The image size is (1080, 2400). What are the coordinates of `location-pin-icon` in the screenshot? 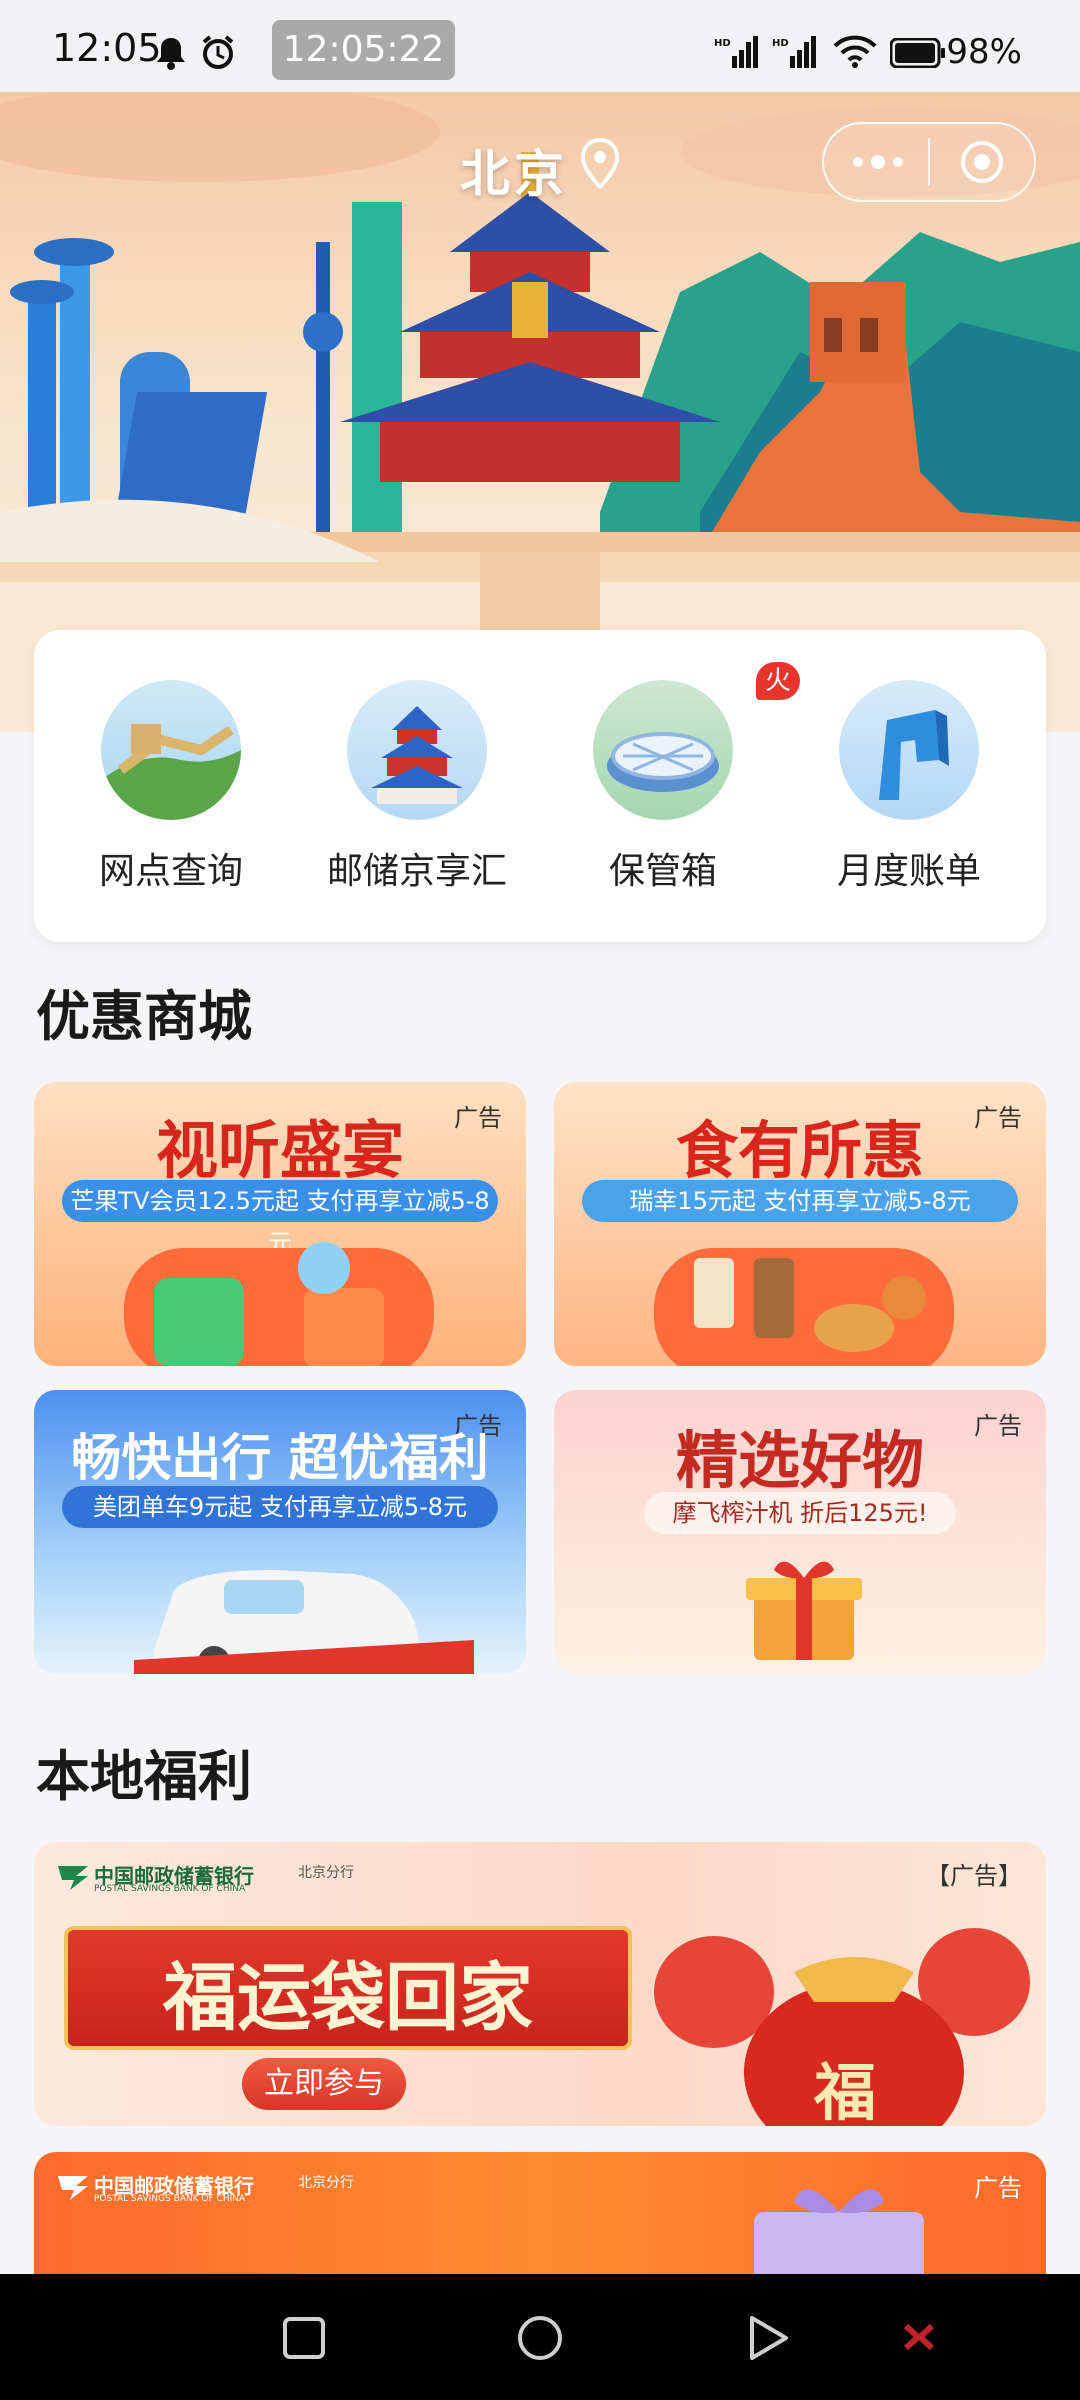 It's located at (600, 164).